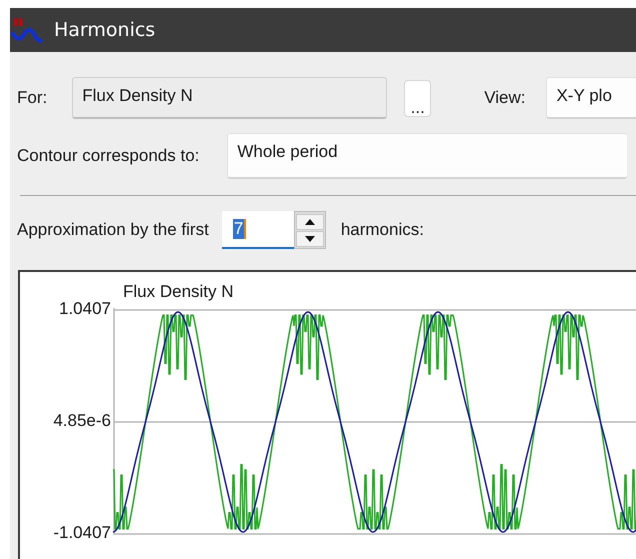  I want to click on view-label: View:, so click(505, 98).